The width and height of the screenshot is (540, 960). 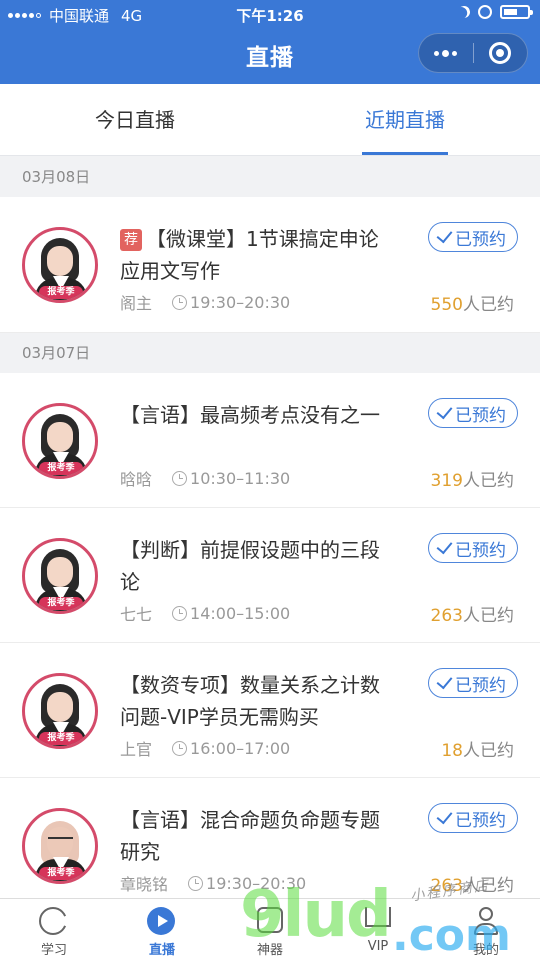 I want to click on booking-count: 319人已约, so click(x=472, y=481).